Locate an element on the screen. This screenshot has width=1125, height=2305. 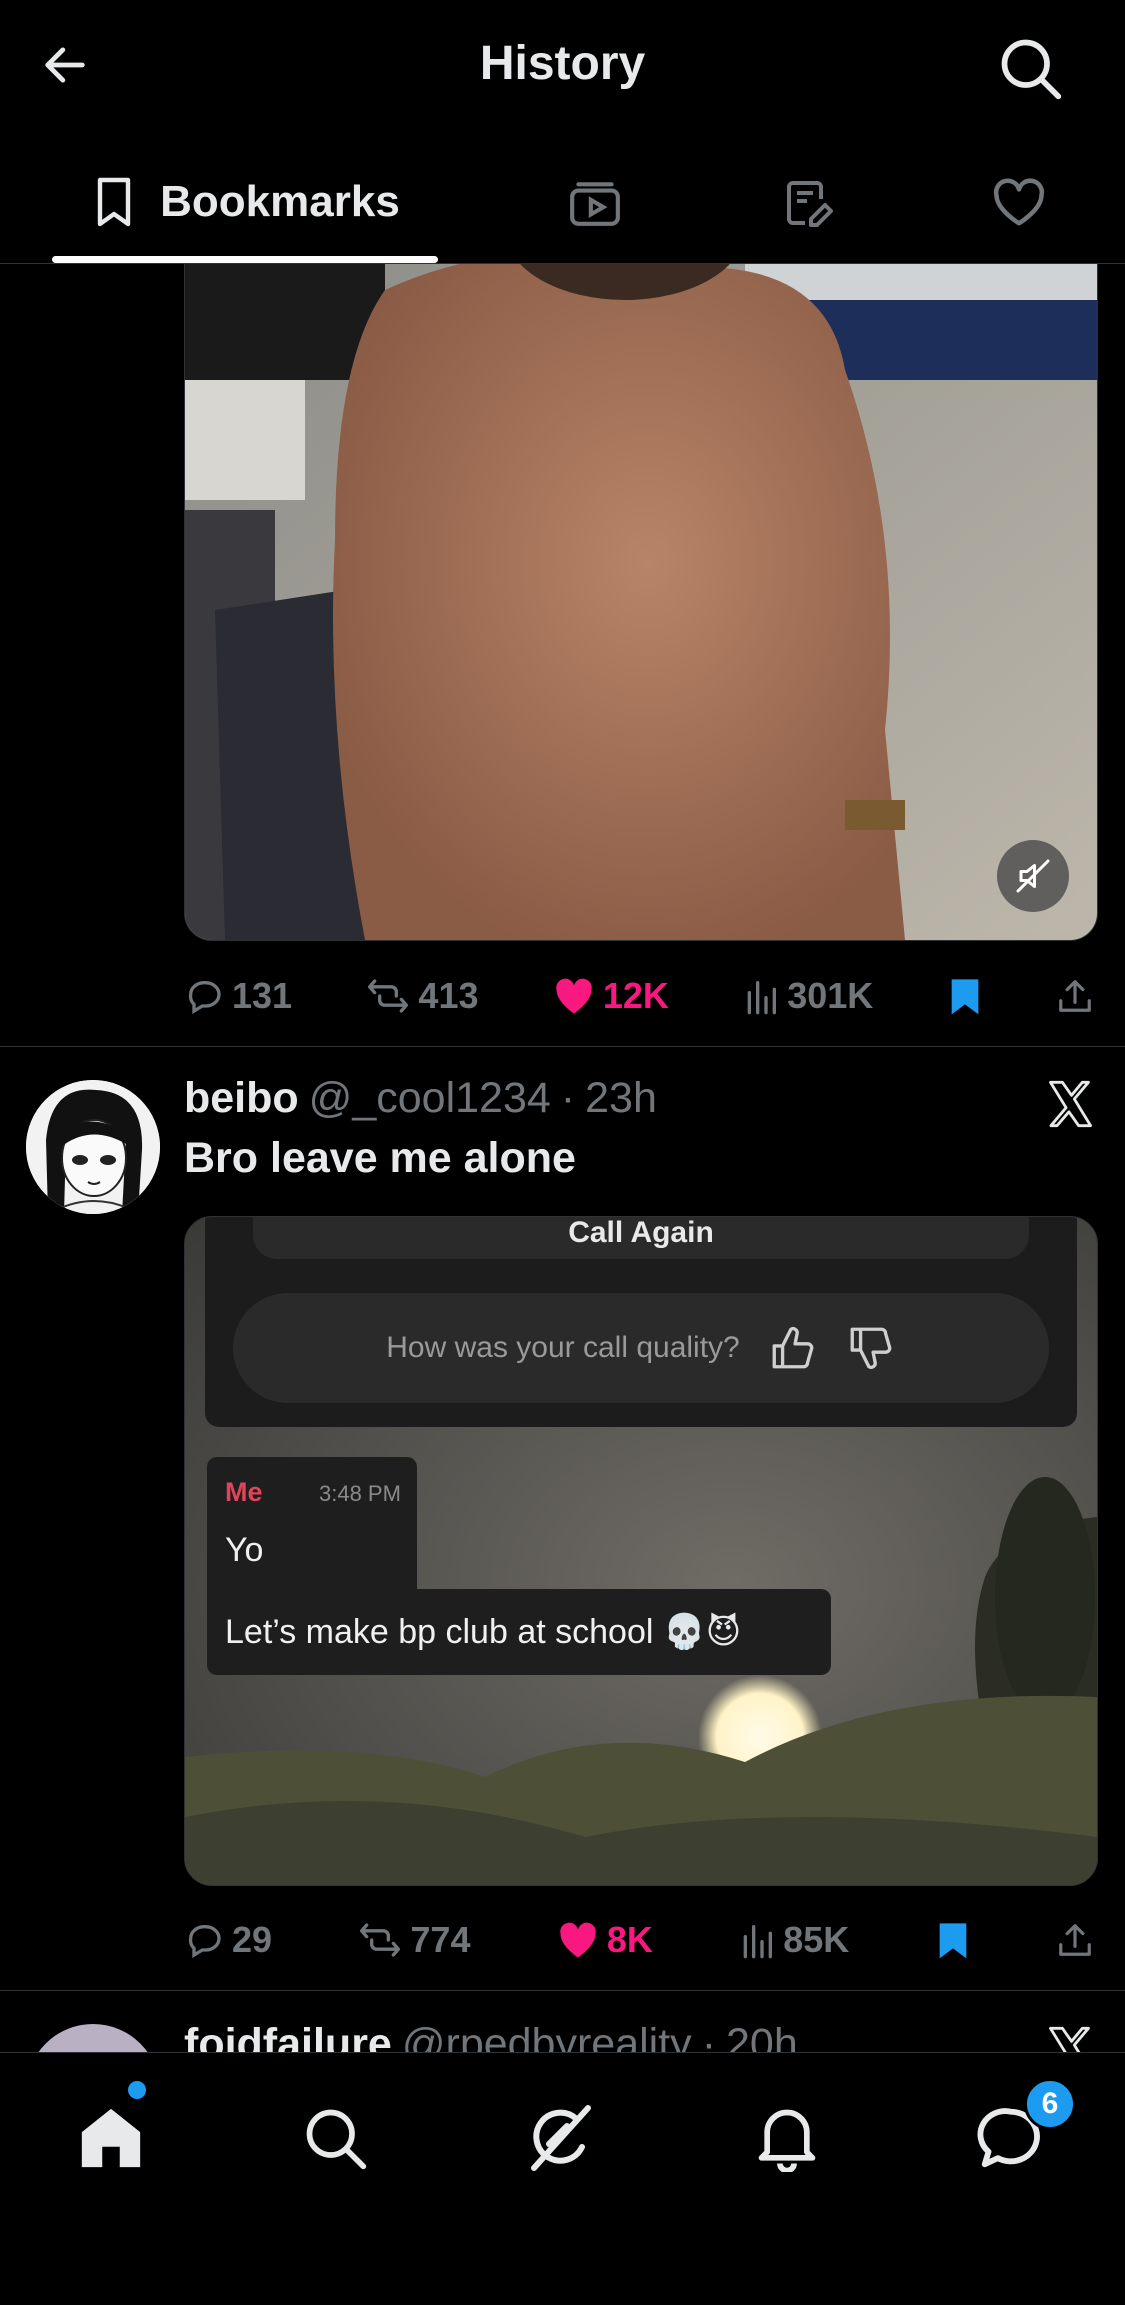
chat-message-1: Yo is located at coordinates (244, 1550).